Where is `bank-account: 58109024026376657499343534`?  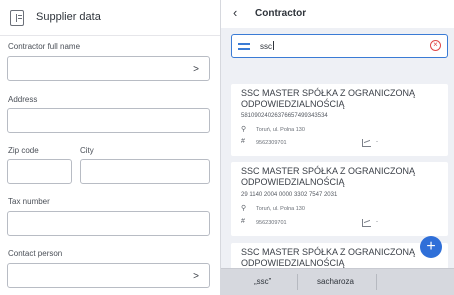 bank-account: 58109024026376657499343534 is located at coordinates (284, 116).